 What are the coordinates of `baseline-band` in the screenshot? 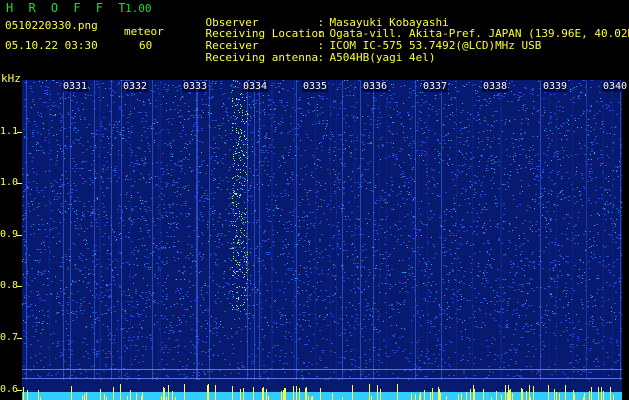 It's located at (322, 396).